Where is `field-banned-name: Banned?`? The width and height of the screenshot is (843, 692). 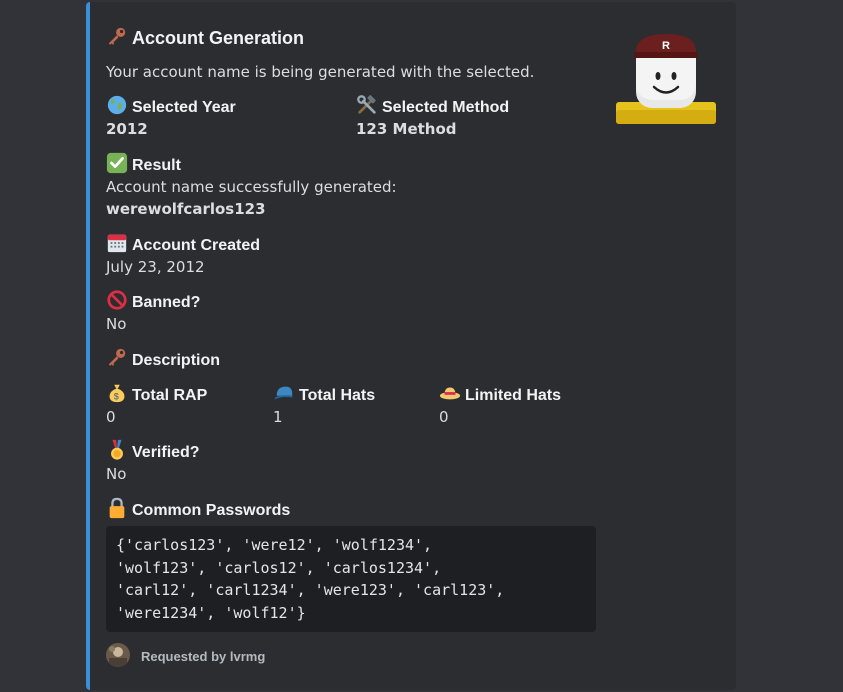 field-banned-name: Banned? is located at coordinates (153, 300).